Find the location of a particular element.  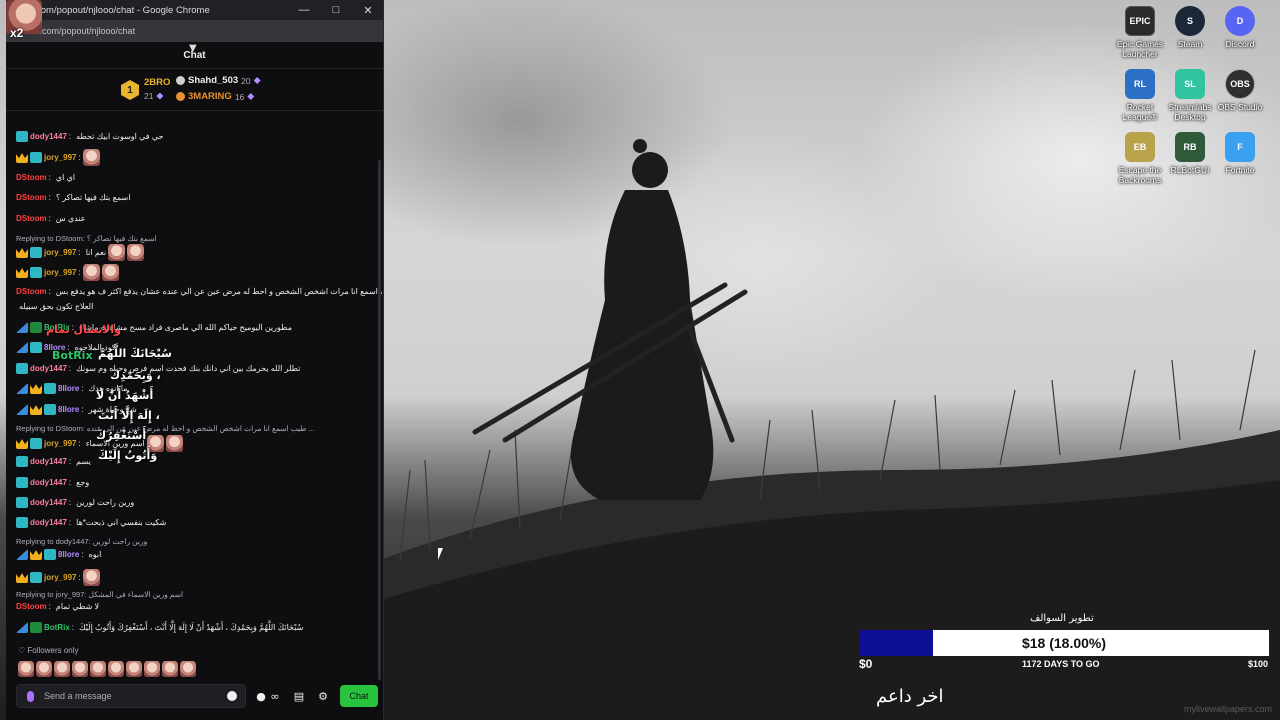

epic-games-icon: EPIC is located at coordinates (1140, 21).